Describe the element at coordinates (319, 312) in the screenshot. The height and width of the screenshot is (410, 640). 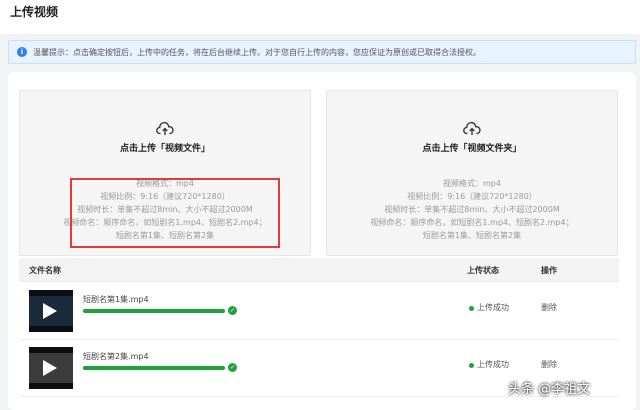
I see `table-row: 短剧名第1集.mp4 ✓ 上传成功 删除` at that location.